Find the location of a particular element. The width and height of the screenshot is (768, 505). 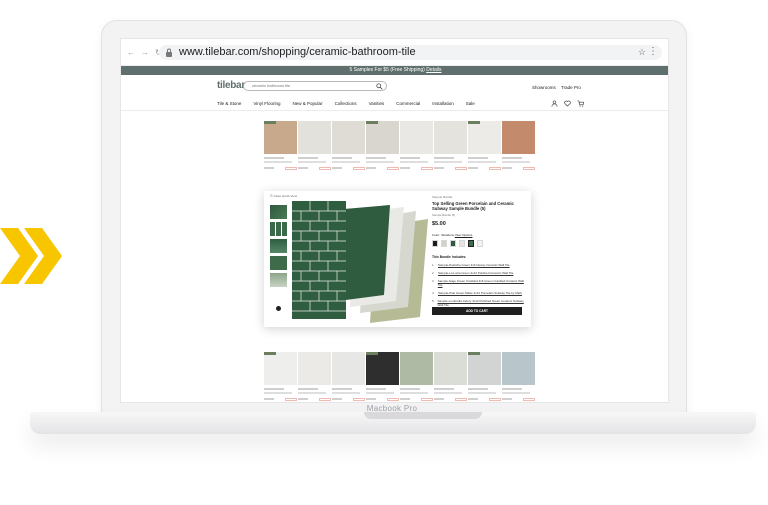

heart-icon is located at coordinates (567, 103).